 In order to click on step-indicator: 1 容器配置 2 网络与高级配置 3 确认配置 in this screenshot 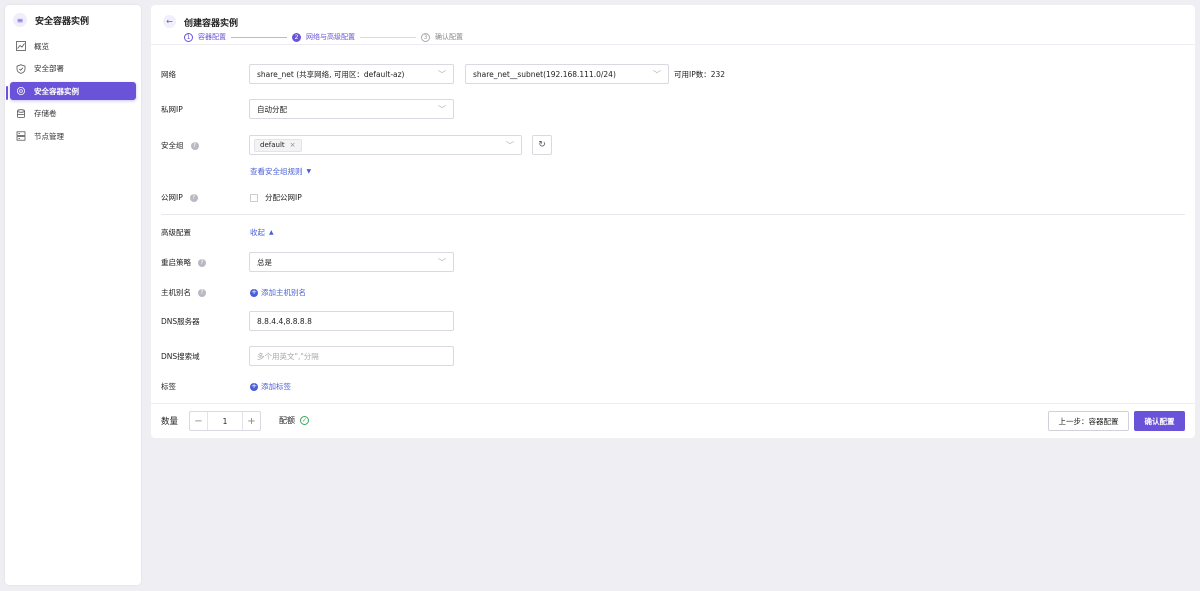, I will do `click(323, 37)`.